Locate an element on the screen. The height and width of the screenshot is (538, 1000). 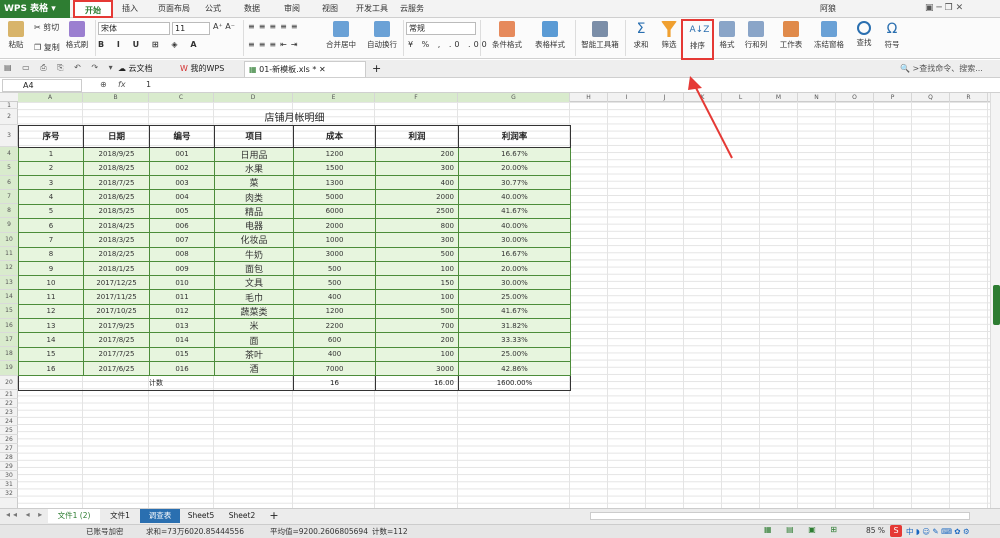
sheet-tab: 文件1 (2) is located at coordinates (74, 516).